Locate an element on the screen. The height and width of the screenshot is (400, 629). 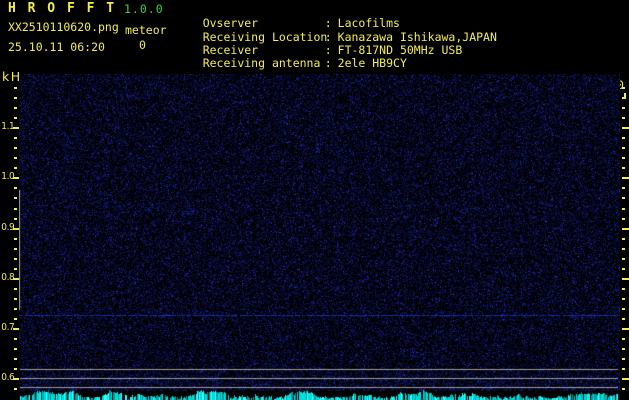
freq-tick-label: 0.8 is located at coordinates (8, 277).